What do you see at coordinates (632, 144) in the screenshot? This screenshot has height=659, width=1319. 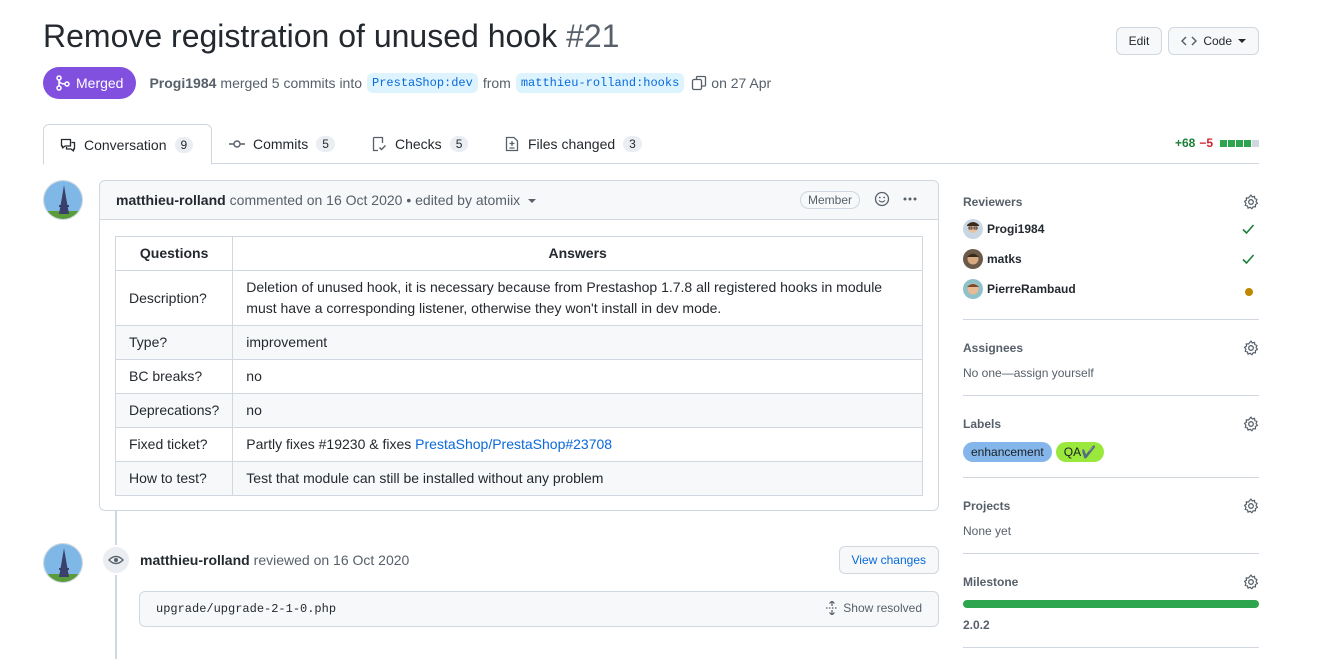 I see `tab-counter: 3` at bounding box center [632, 144].